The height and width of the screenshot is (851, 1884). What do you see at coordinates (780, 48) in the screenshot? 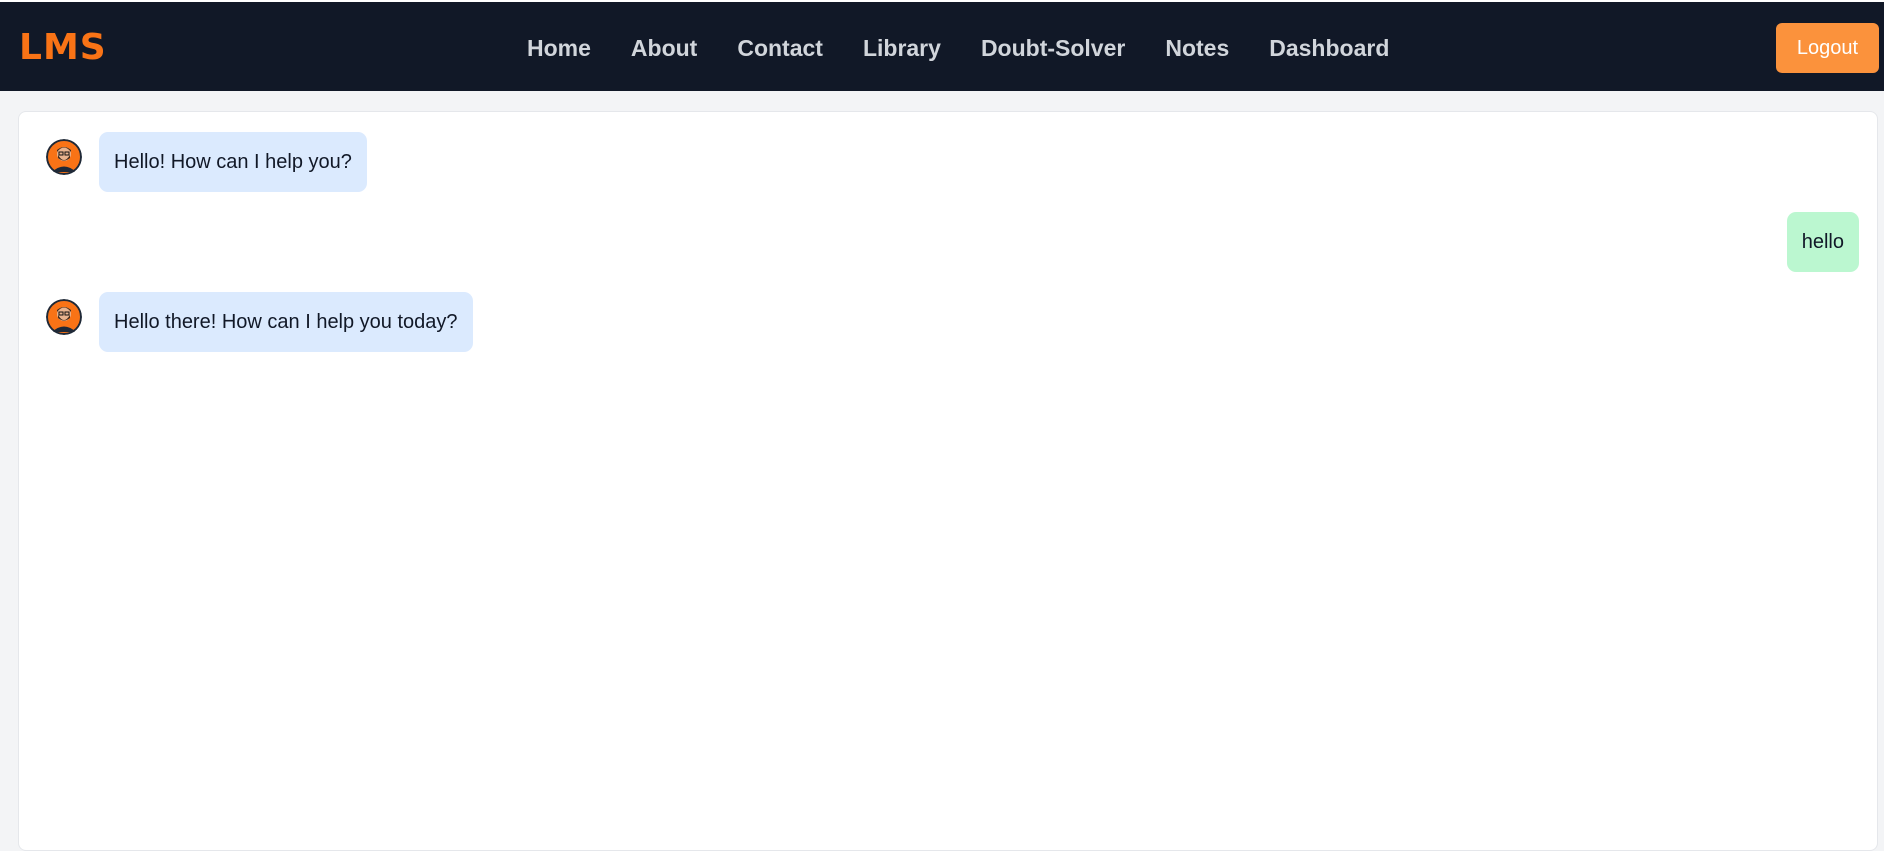
I see `nav-contact-link: Contact` at bounding box center [780, 48].